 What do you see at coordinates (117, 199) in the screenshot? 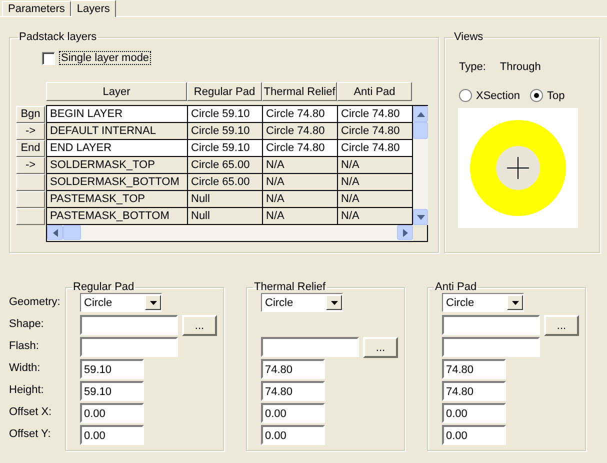
I see `table-cell: PASTEMASK_TOP` at bounding box center [117, 199].